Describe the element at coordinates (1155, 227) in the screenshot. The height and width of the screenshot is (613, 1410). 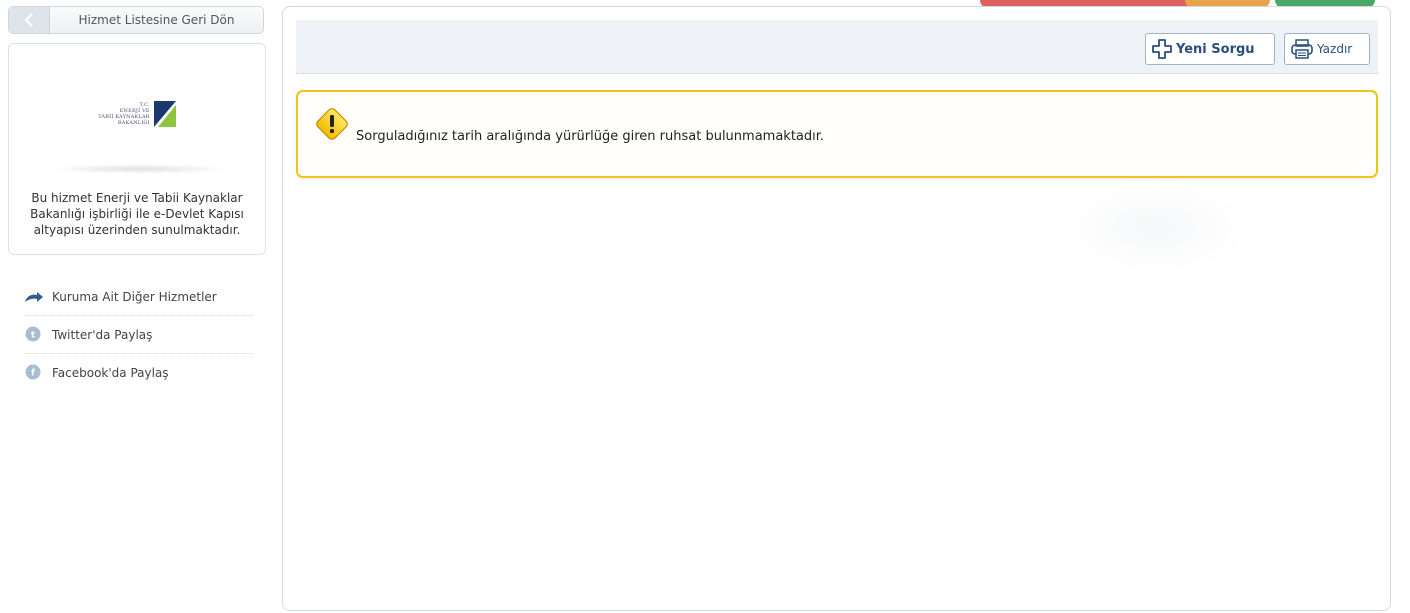
I see `background-watermark` at that location.